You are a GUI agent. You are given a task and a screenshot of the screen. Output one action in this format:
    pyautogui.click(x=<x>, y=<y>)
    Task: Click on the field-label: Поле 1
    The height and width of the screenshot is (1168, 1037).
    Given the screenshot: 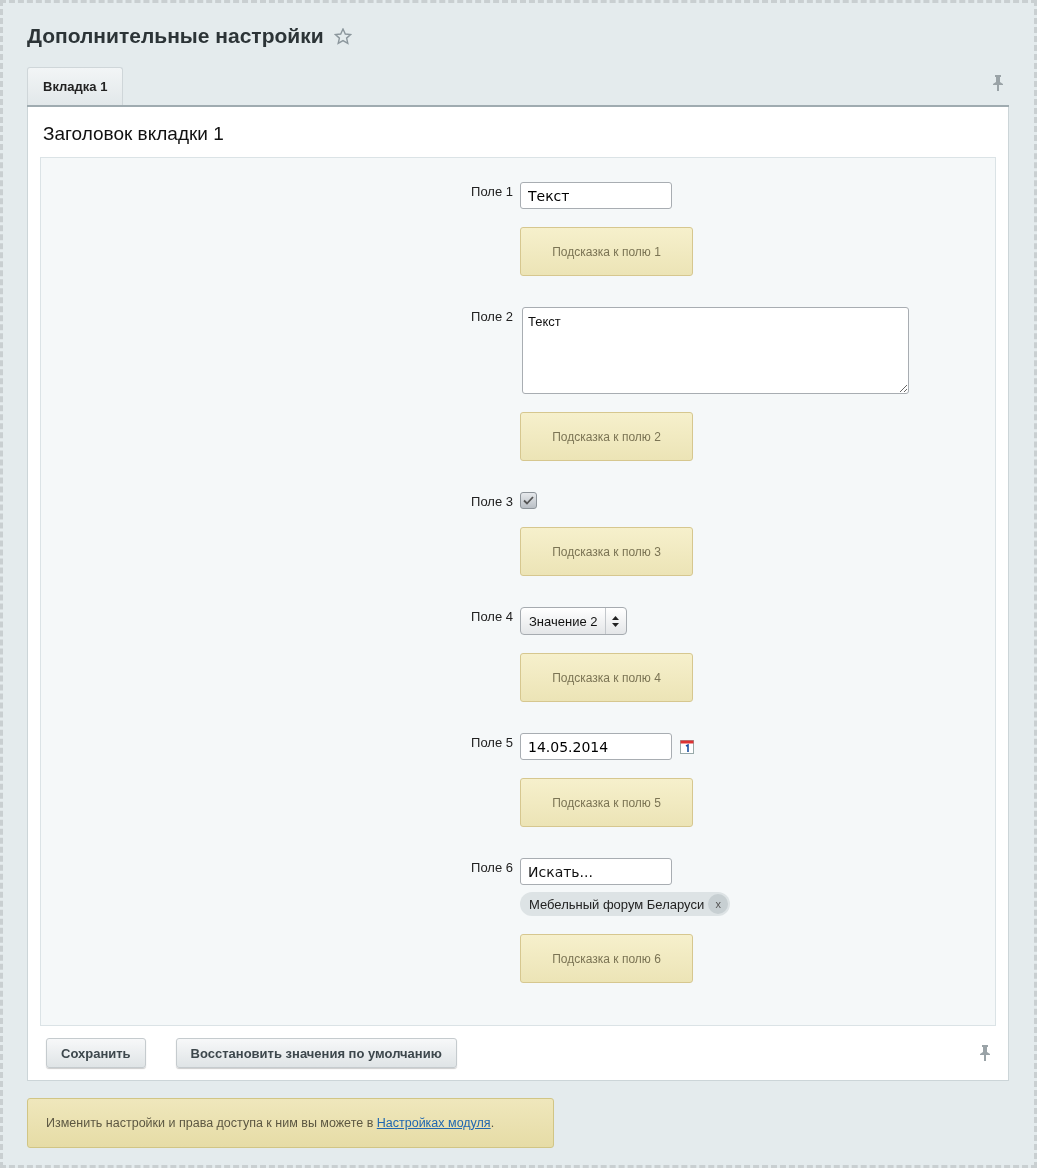 What is the action you would take?
    pyautogui.click(x=491, y=192)
    